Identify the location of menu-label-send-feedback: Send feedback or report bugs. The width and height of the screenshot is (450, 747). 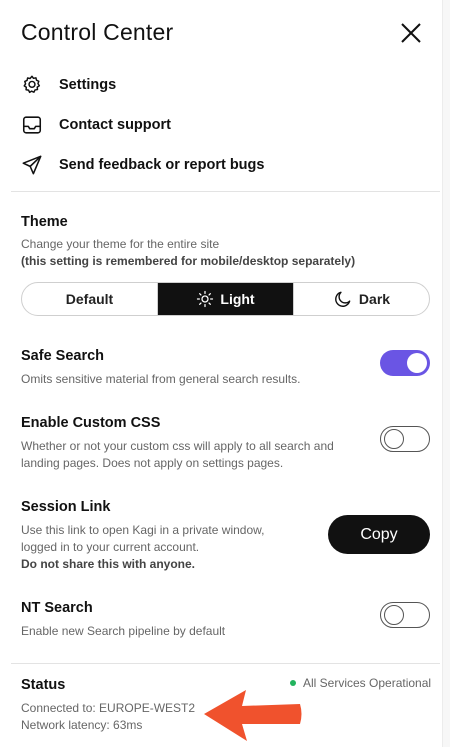
(162, 165).